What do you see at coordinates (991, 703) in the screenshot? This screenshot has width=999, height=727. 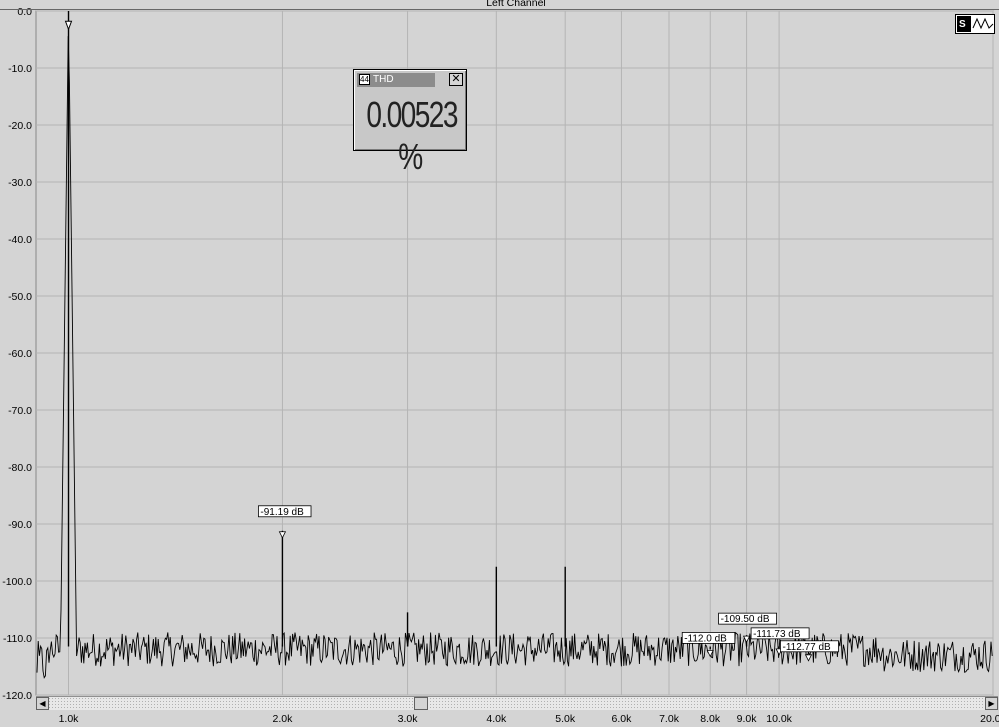 I see `arrow-right-icon: ▶` at bounding box center [991, 703].